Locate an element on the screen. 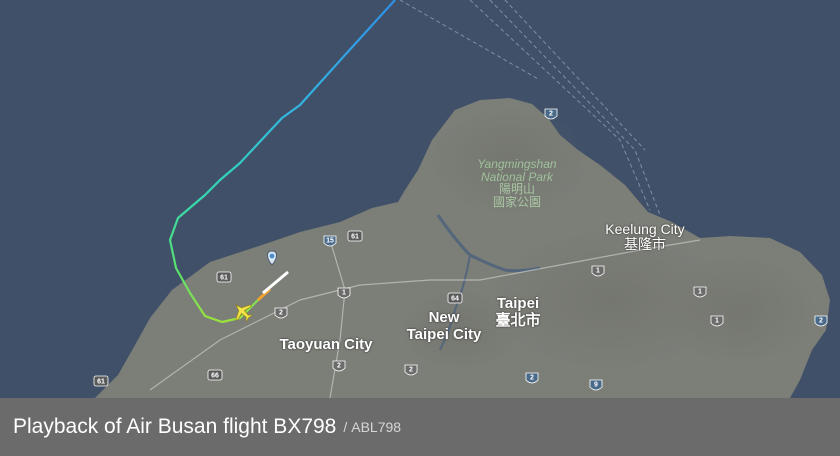  park-name-zh-line2: 國家公園 is located at coordinates (516, 201).